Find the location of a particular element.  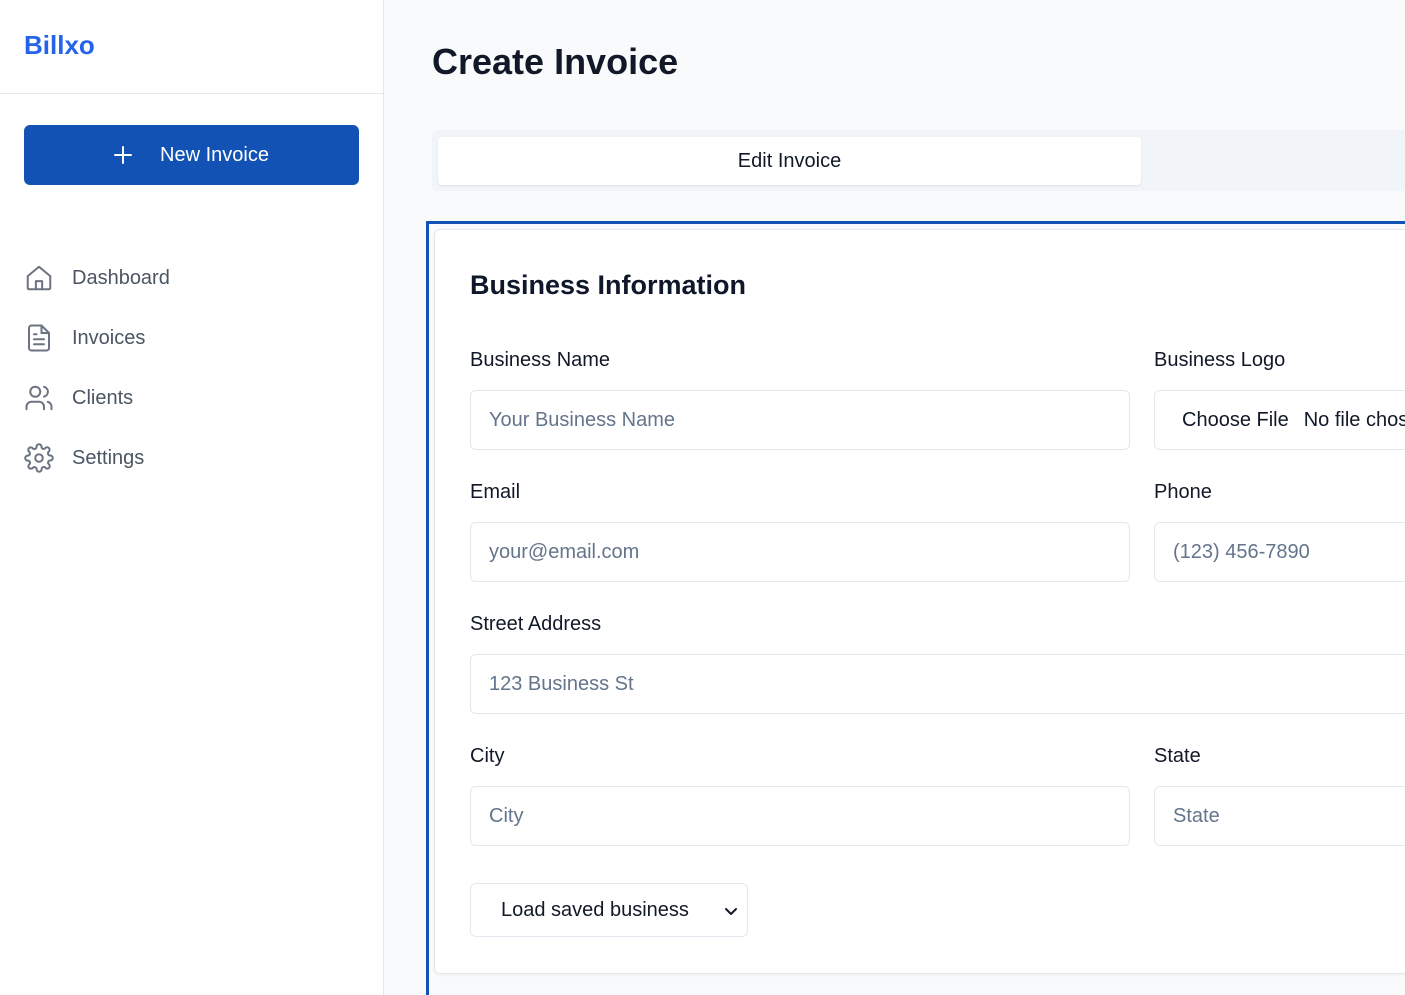

sidebar-item-label: Invoices is located at coordinates (109, 337).